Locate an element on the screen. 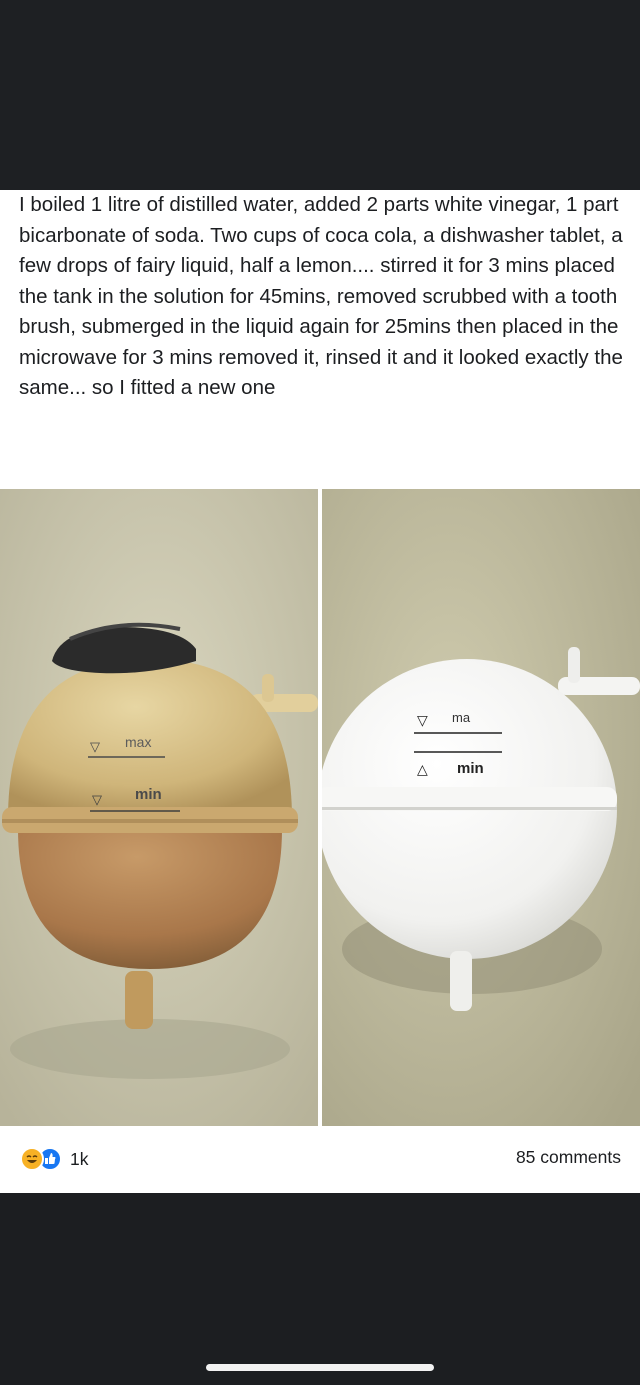 The image size is (640, 1385). haha-reaction-icon is located at coordinates (32, 1159).